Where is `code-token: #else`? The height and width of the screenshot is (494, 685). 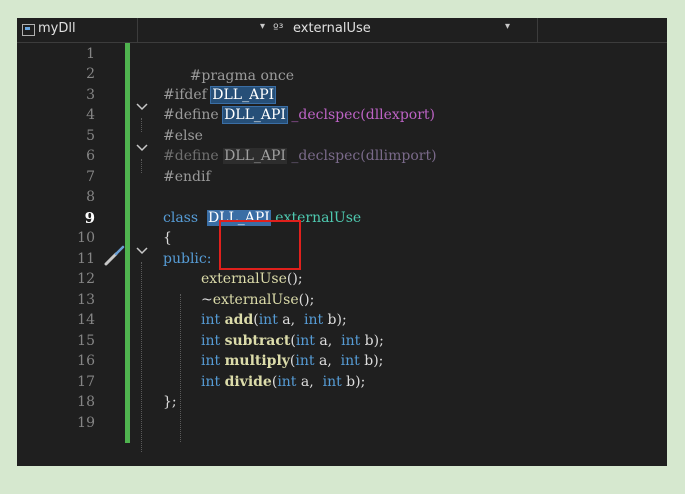
code-token: #else is located at coordinates (183, 136).